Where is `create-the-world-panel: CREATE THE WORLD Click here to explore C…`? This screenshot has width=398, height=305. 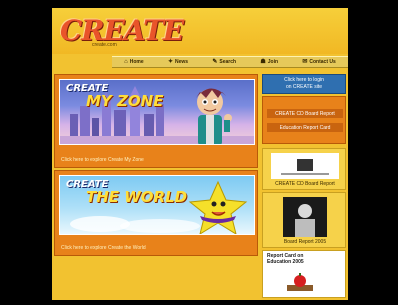
create-the-world-panel: CREATE THE WORLD Click here to explore C… is located at coordinates (156, 213).